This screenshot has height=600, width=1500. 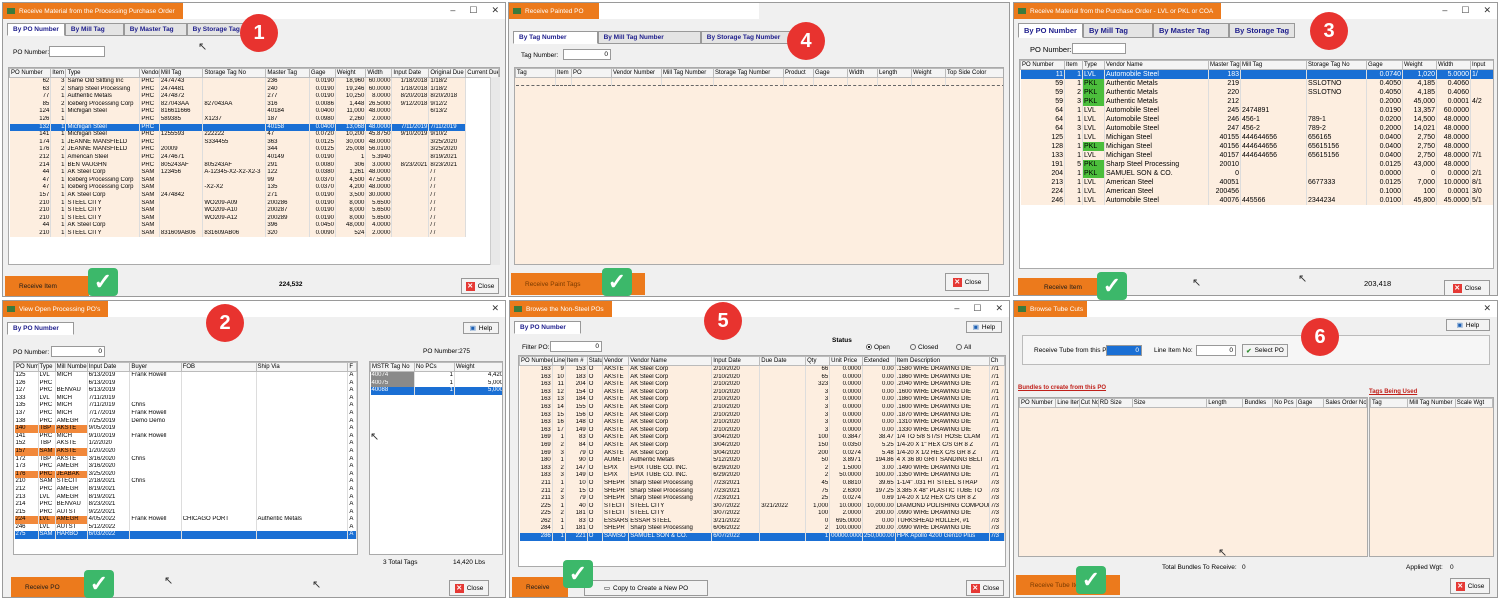 What do you see at coordinates (1431, 477) in the screenshot?
I see `tags-grid: Tag Mill Tag Number Scale Wgt` at bounding box center [1431, 477].